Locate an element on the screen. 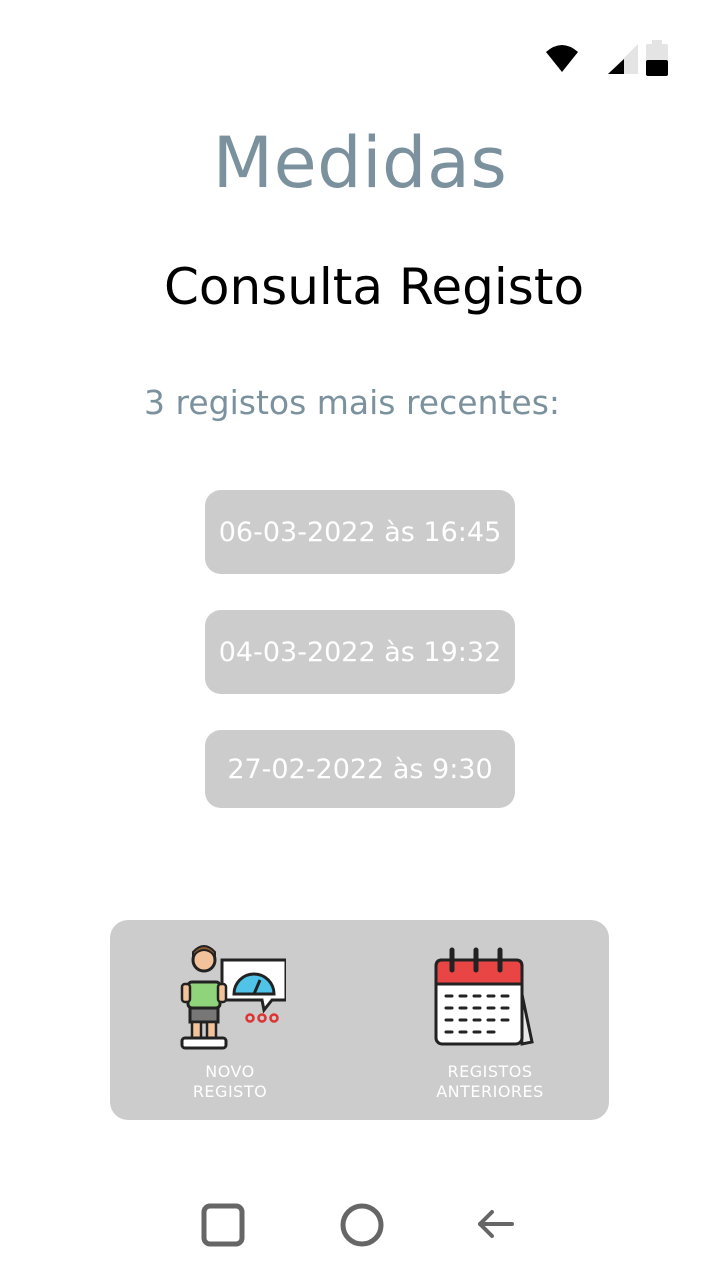 The image size is (720, 1280). new-record-label-line1: NOVO is located at coordinates (230, 1071).